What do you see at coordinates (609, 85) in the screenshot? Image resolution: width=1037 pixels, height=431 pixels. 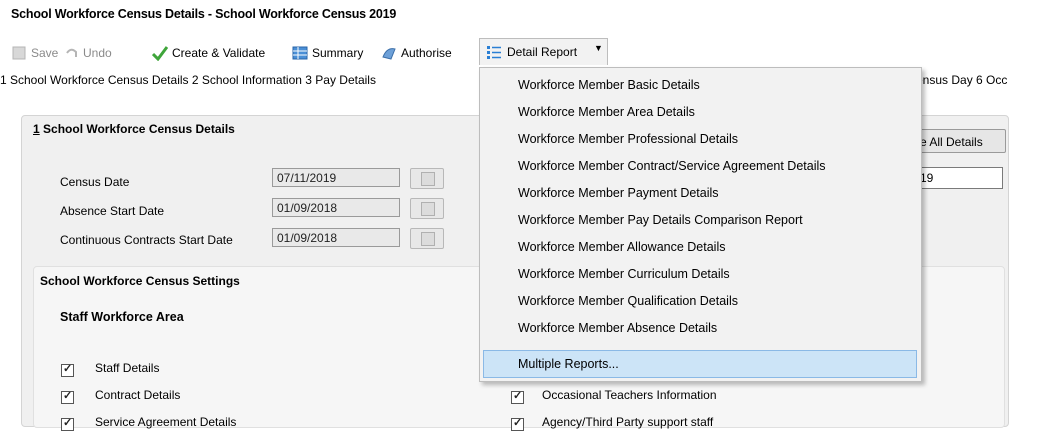 I see `menu-item-basic-details: Workforce Member Basic Details` at bounding box center [609, 85].